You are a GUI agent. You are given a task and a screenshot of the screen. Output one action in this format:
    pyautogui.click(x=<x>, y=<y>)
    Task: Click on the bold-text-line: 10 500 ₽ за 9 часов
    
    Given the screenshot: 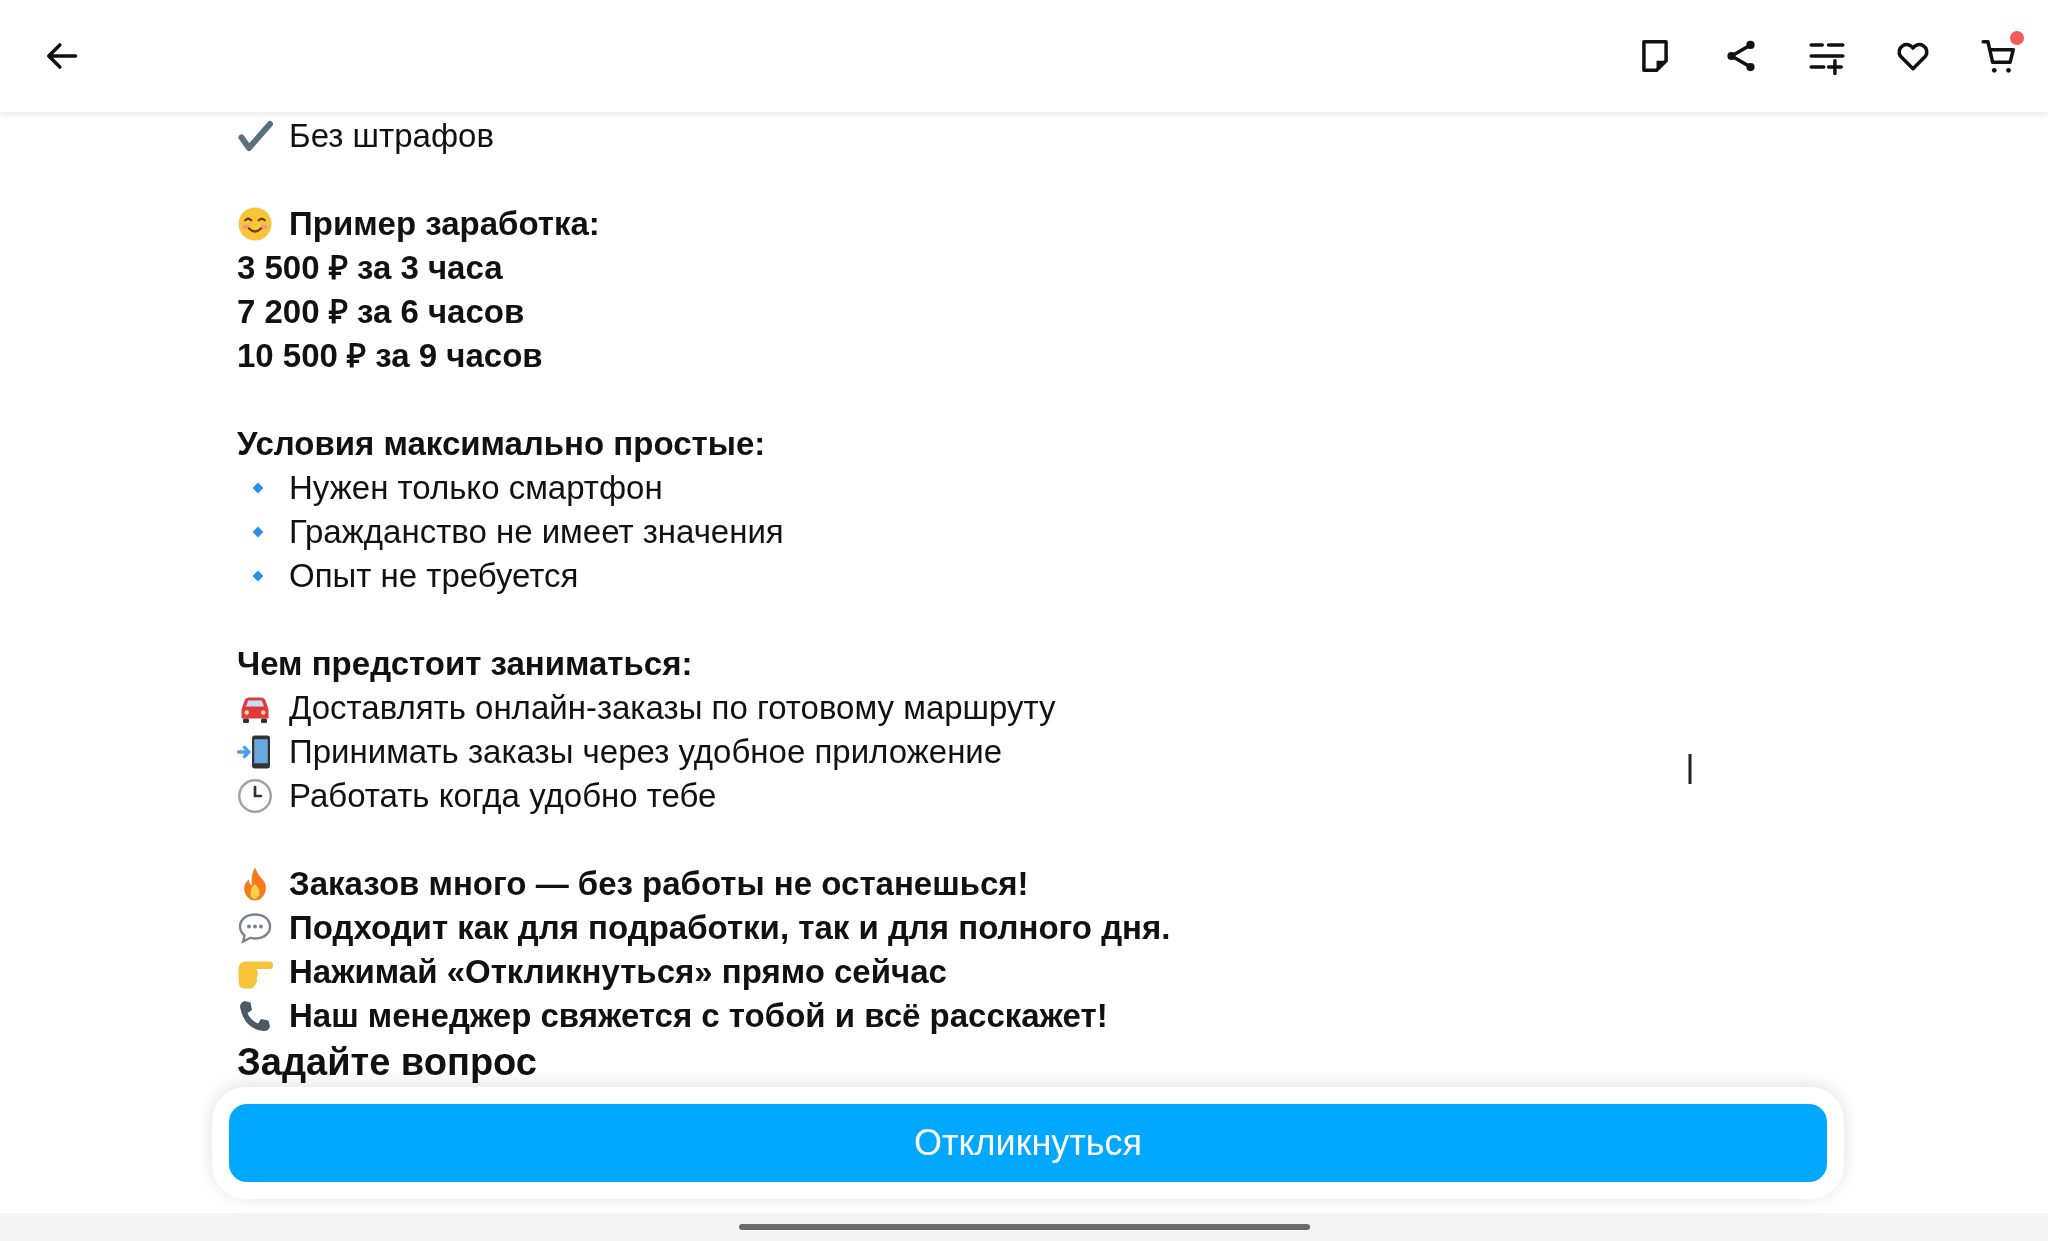 What is the action you would take?
    pyautogui.click(x=390, y=356)
    